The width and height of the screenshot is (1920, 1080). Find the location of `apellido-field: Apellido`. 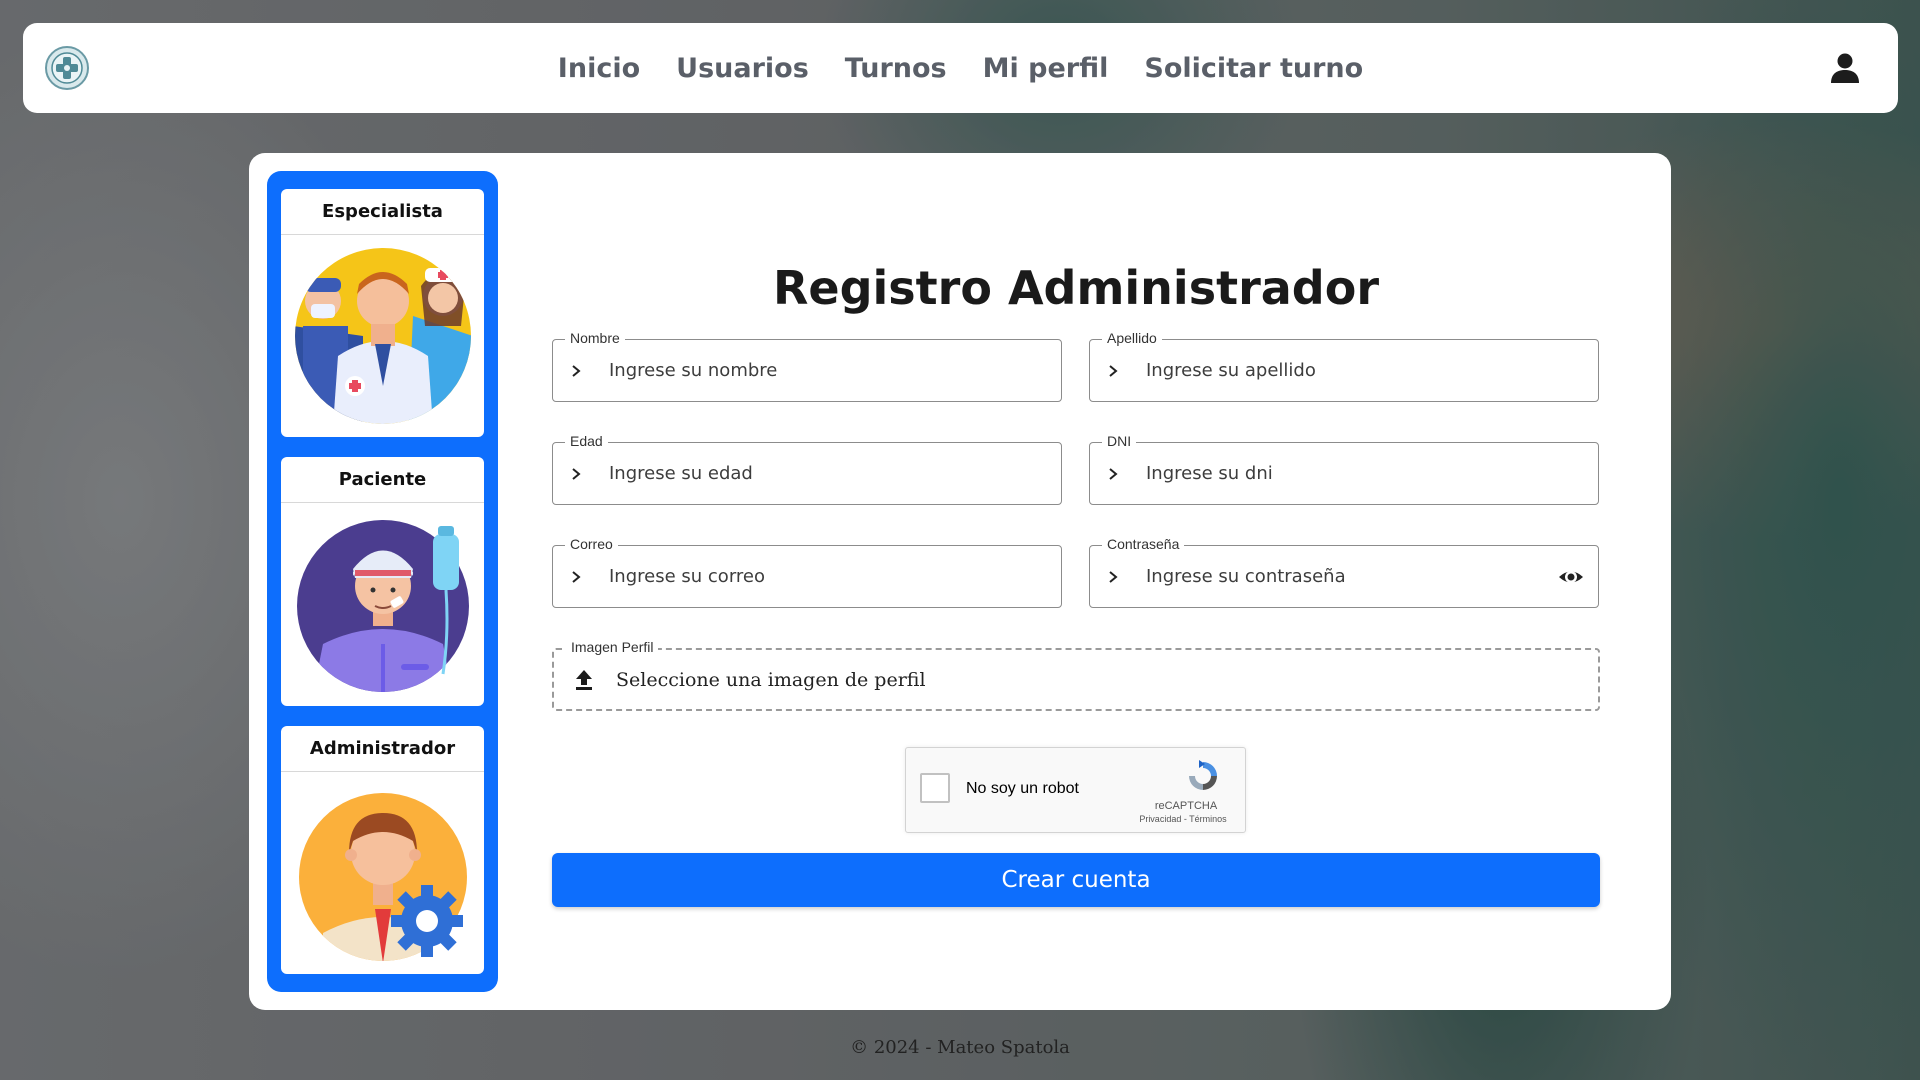

apellido-field: Apellido is located at coordinates (1344, 366).